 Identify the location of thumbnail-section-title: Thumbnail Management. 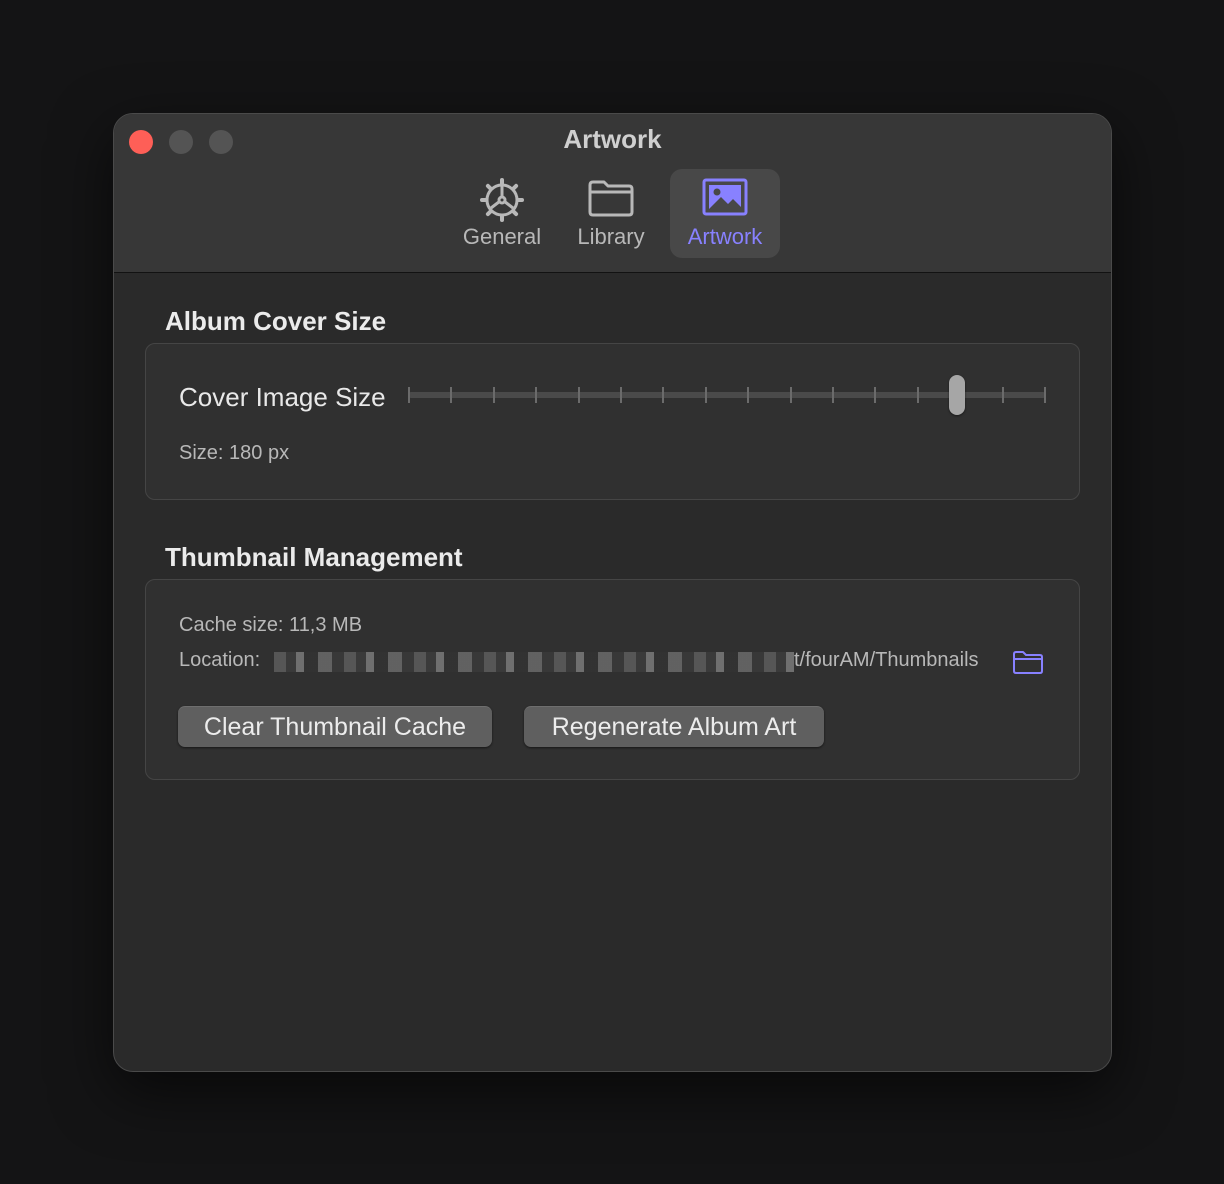
(314, 557).